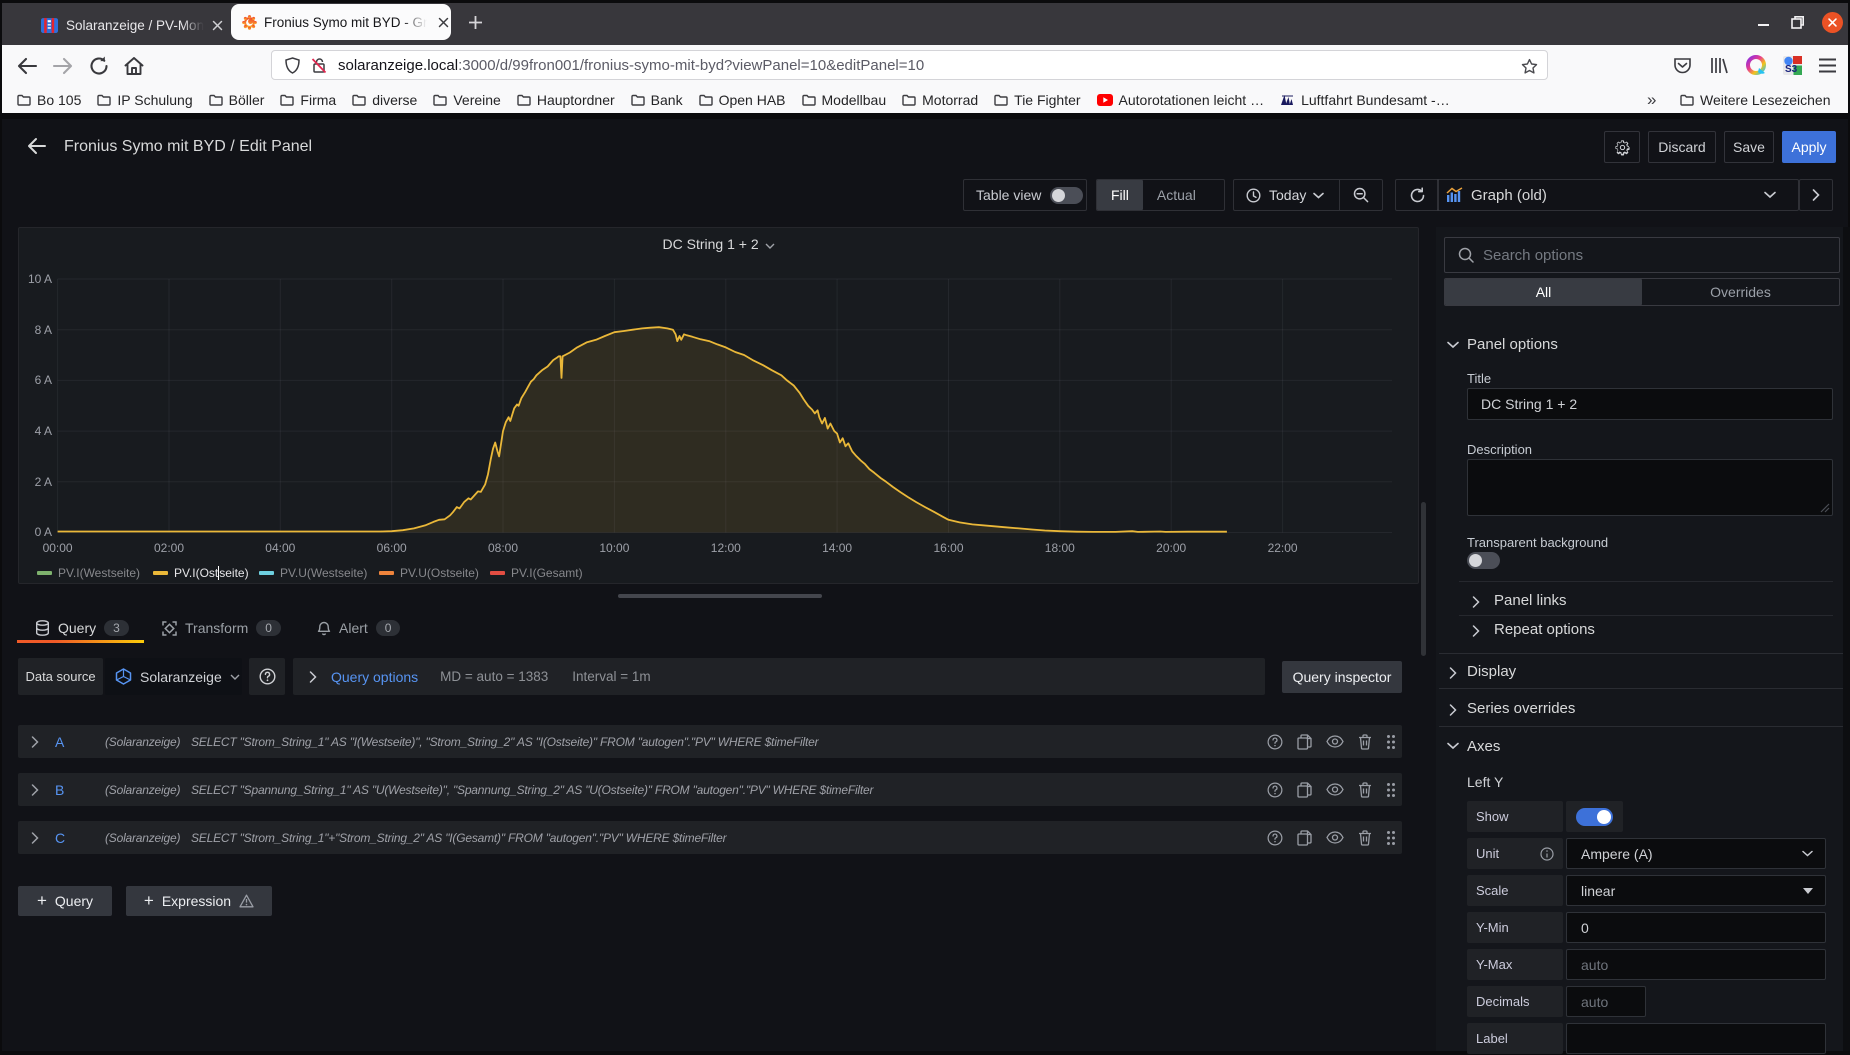  Describe the element at coordinates (40, 279) in the screenshot. I see `svg-text: 10 A` at that location.